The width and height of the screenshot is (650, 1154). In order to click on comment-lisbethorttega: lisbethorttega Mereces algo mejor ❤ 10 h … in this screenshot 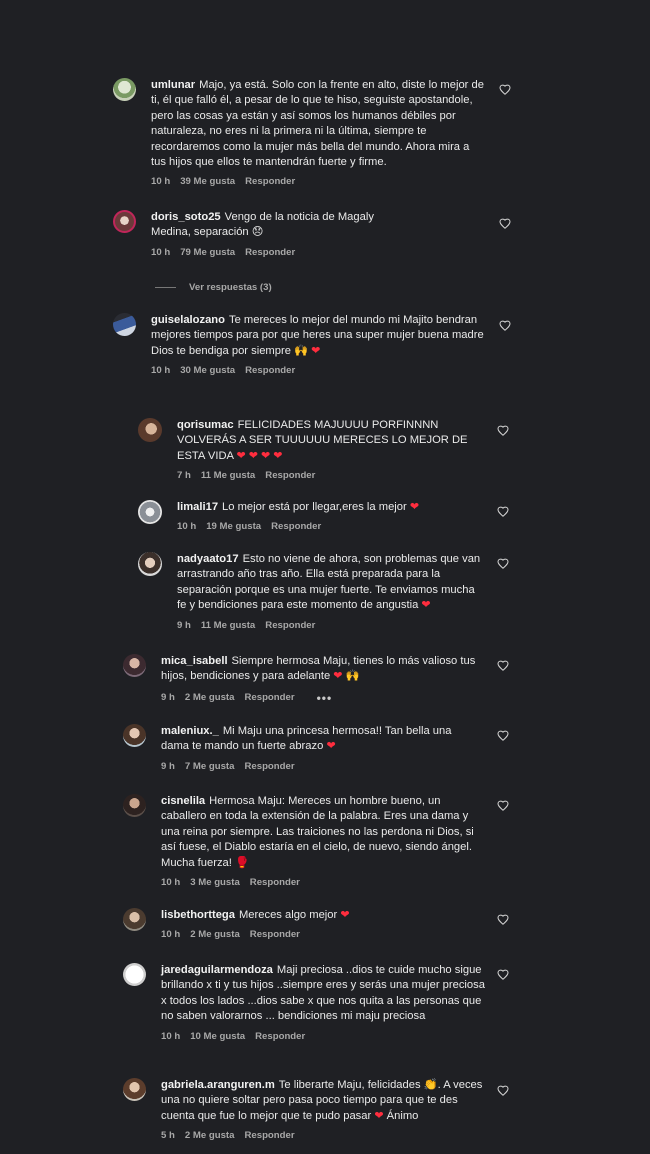, I will do `click(305, 924)`.